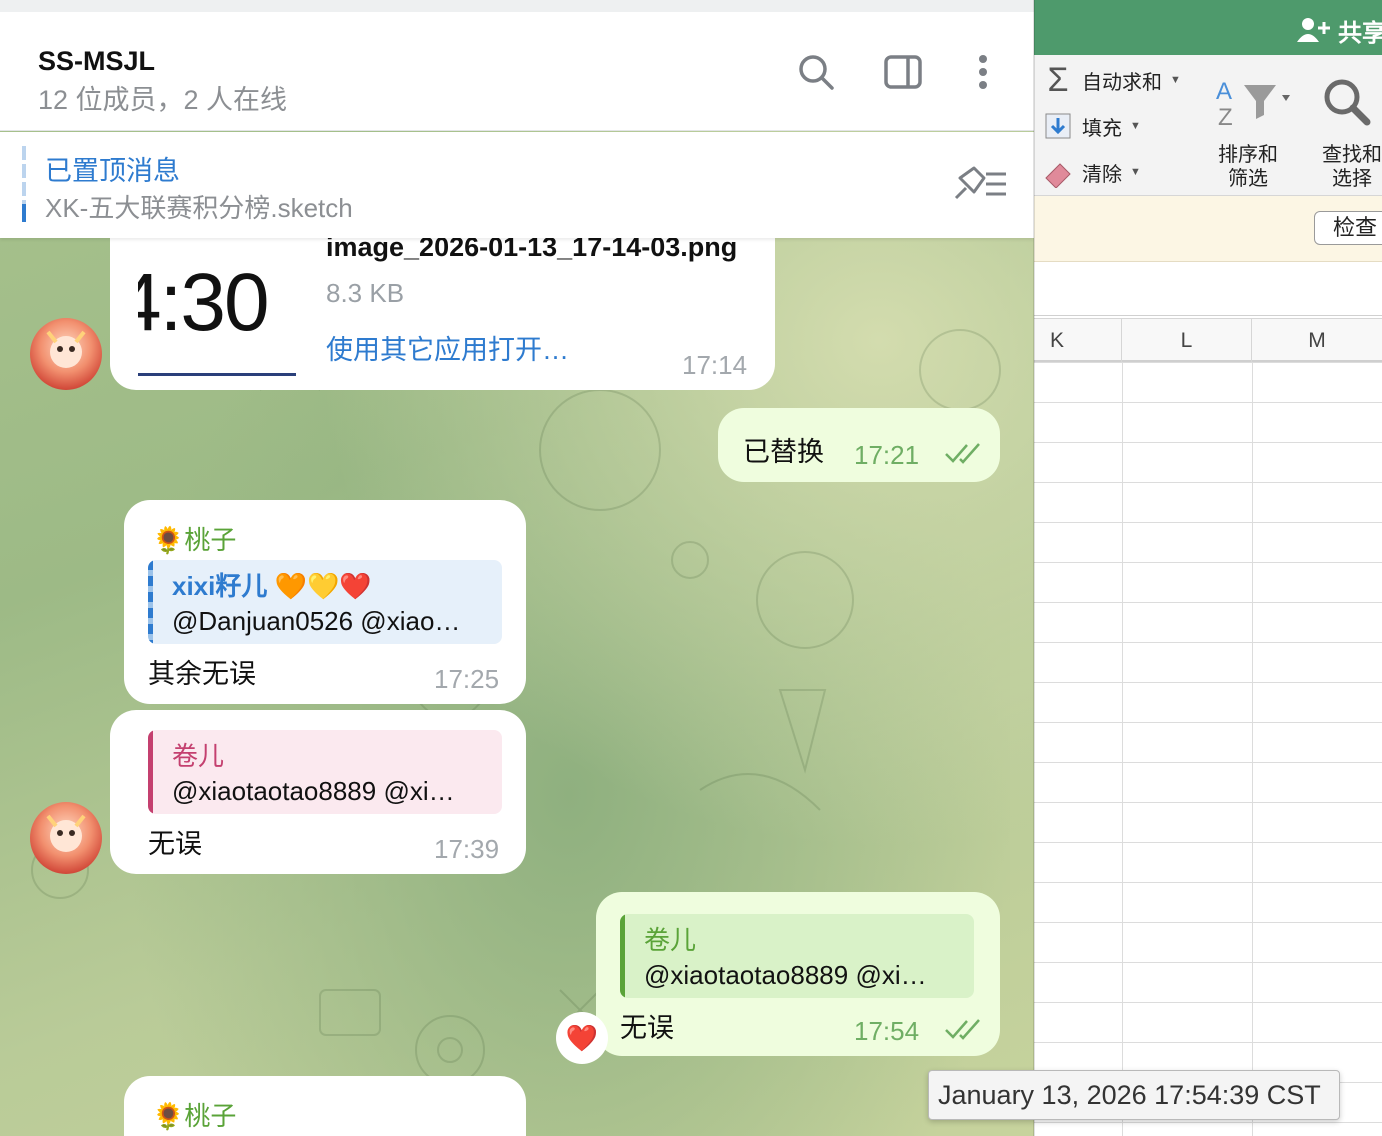 The width and height of the screenshot is (1382, 1136). Describe the element at coordinates (96, 61) in the screenshot. I see `chat-title: SS-MSJL` at that location.